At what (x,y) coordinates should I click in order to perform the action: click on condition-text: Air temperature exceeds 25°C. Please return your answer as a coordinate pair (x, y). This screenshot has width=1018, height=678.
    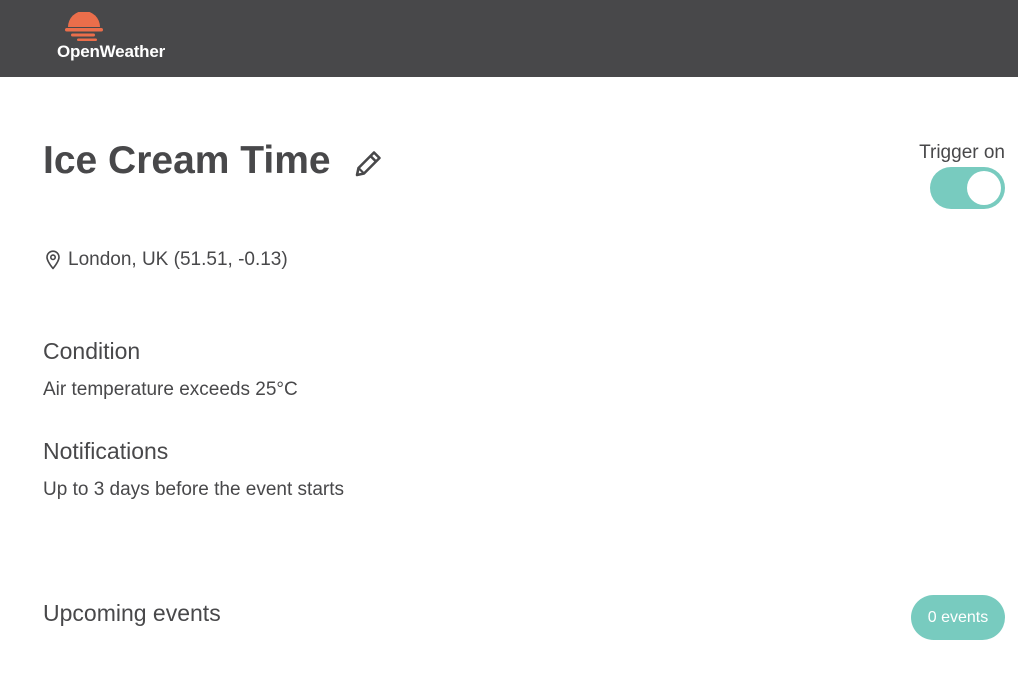
    Looking at the image, I should click on (170, 389).